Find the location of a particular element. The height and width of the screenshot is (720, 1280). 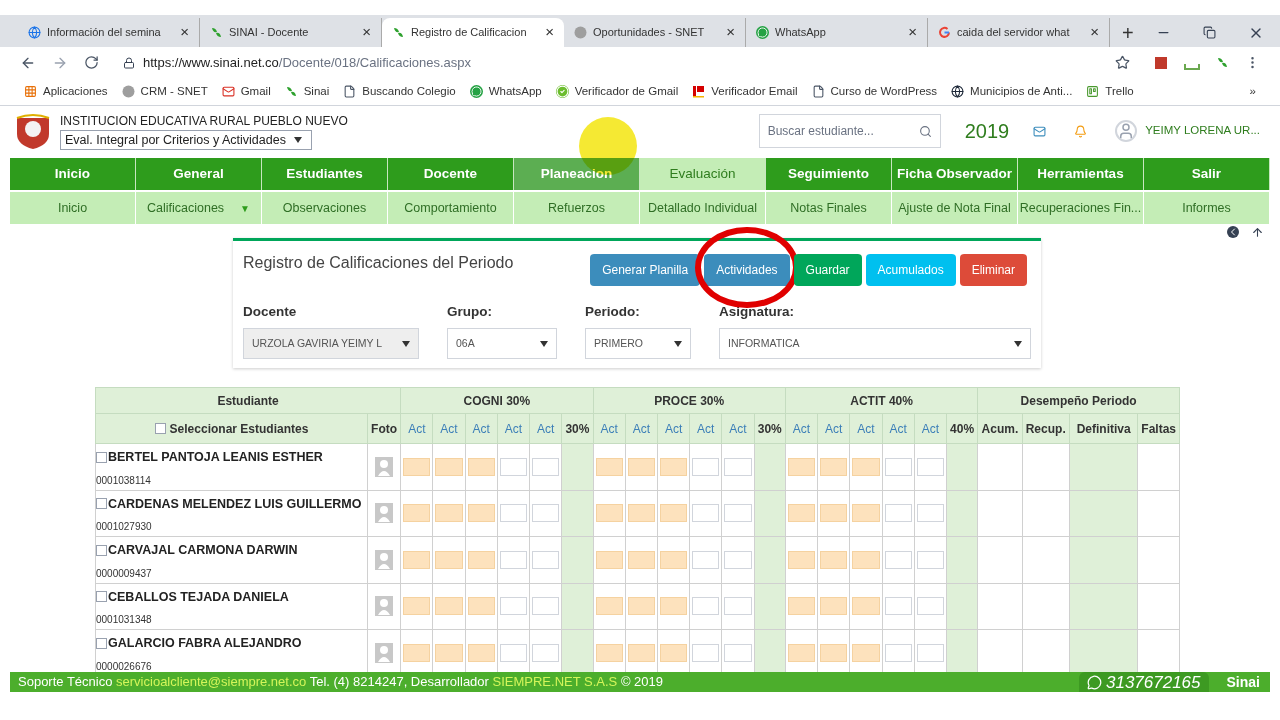

nav-tab: Seguimiento is located at coordinates (829, 174).